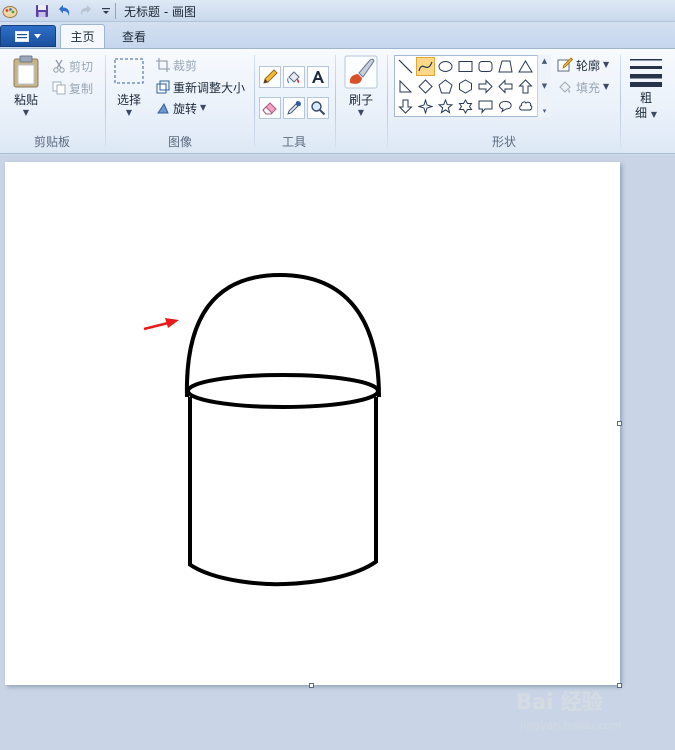 This screenshot has height=750, width=675. I want to click on text-tool, so click(318, 77).